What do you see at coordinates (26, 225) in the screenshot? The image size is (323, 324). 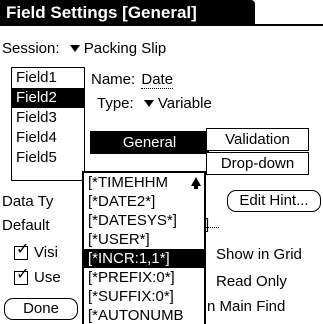 I see `default-label: Default` at bounding box center [26, 225].